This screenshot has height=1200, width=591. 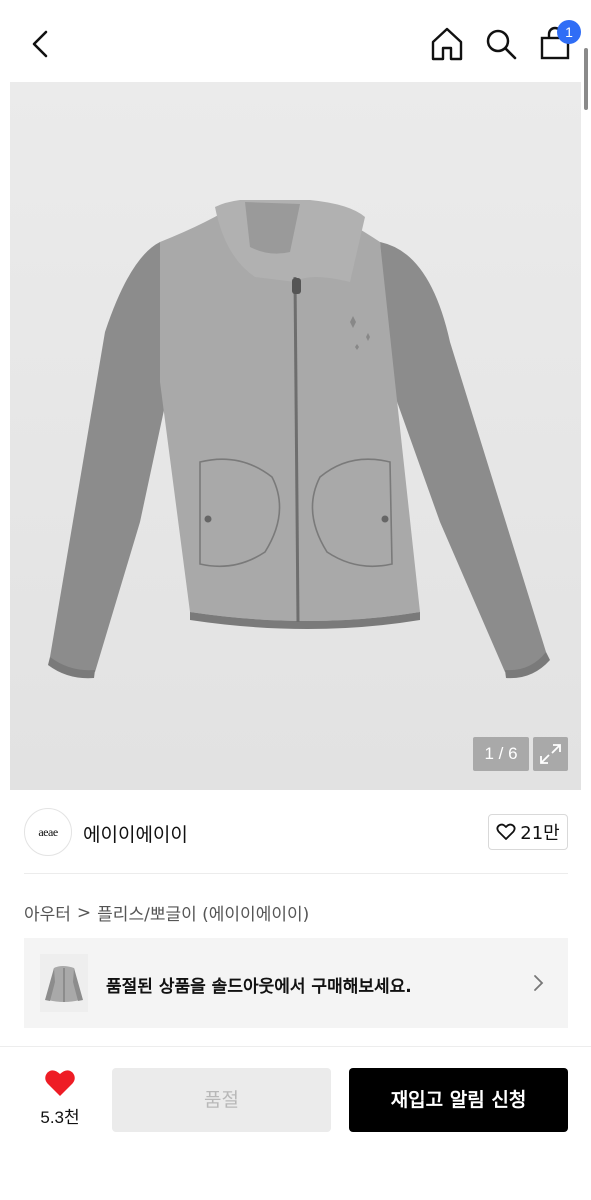 What do you see at coordinates (569, 32) in the screenshot?
I see `cart-count-badge: 1` at bounding box center [569, 32].